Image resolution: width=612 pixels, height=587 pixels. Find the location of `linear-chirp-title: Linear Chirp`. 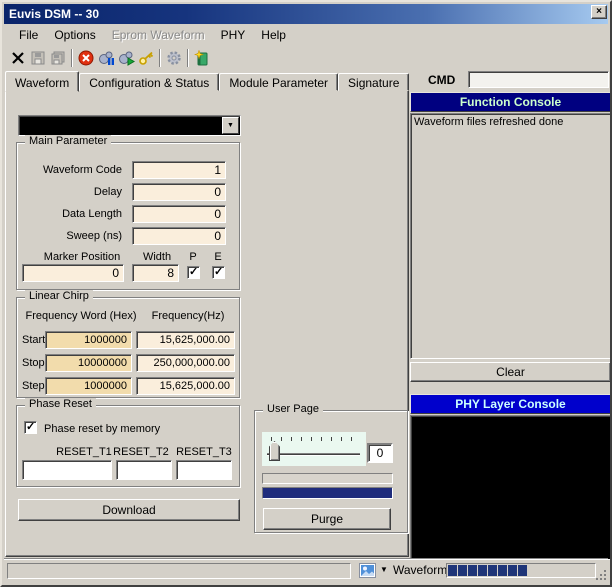

linear-chirp-title: Linear Chirp is located at coordinates (59, 296).